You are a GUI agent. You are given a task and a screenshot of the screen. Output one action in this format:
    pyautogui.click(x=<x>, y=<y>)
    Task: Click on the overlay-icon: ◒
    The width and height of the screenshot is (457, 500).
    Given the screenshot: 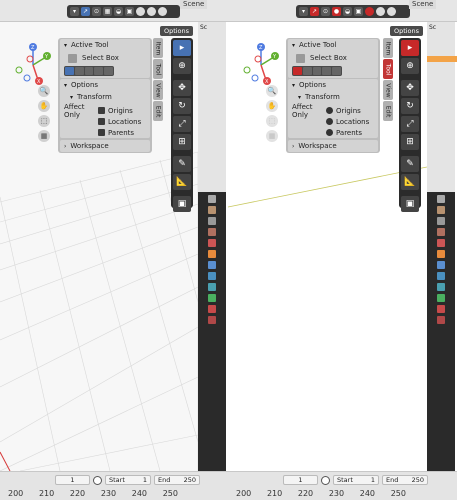 What is the action you would take?
    pyautogui.click(x=347, y=11)
    